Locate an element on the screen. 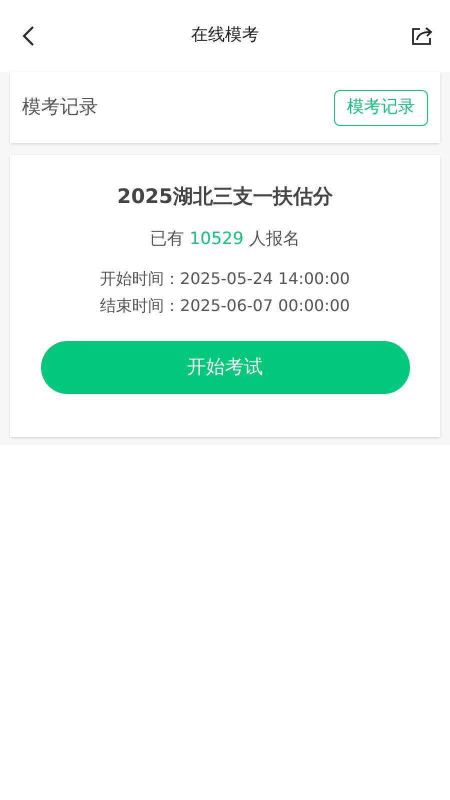 The width and height of the screenshot is (450, 800). time-text: 开始时间：2025-05-24 14:00:00 is located at coordinates (225, 279).